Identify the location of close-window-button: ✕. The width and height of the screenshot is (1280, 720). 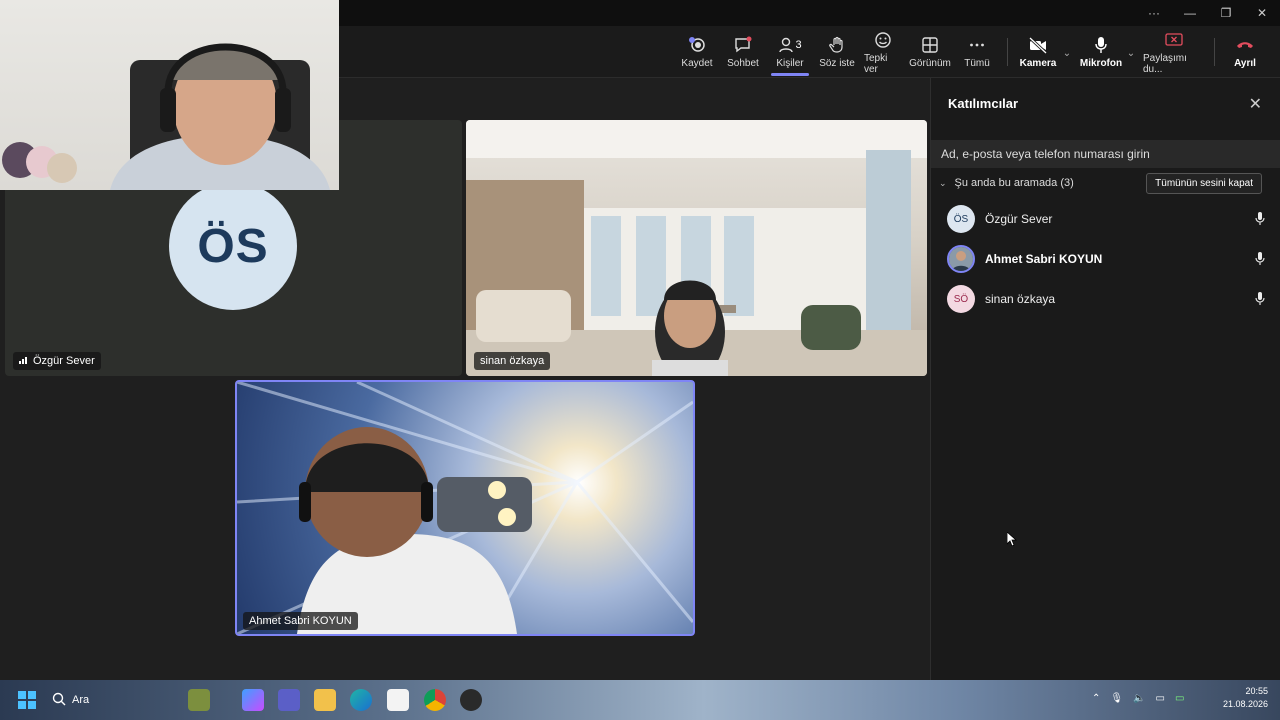
(1262, 13).